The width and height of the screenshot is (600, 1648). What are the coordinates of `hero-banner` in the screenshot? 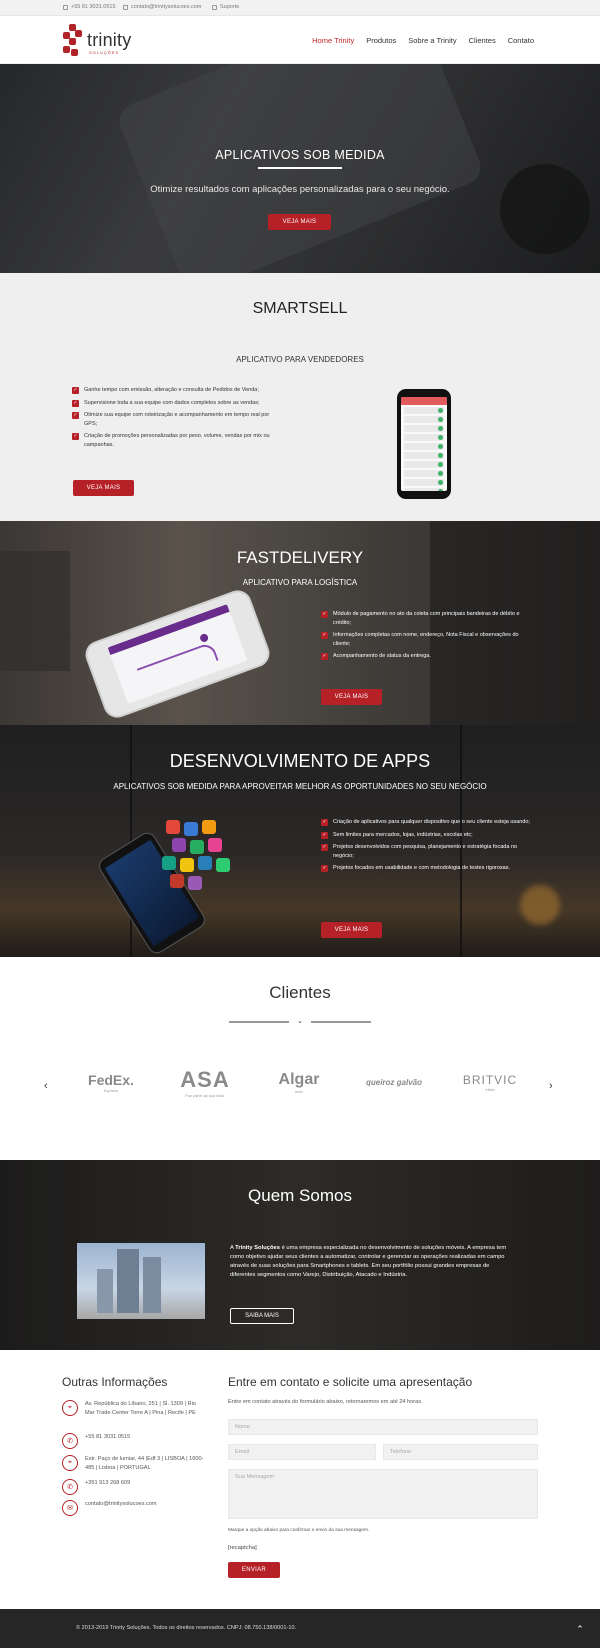 It's located at (300, 168).